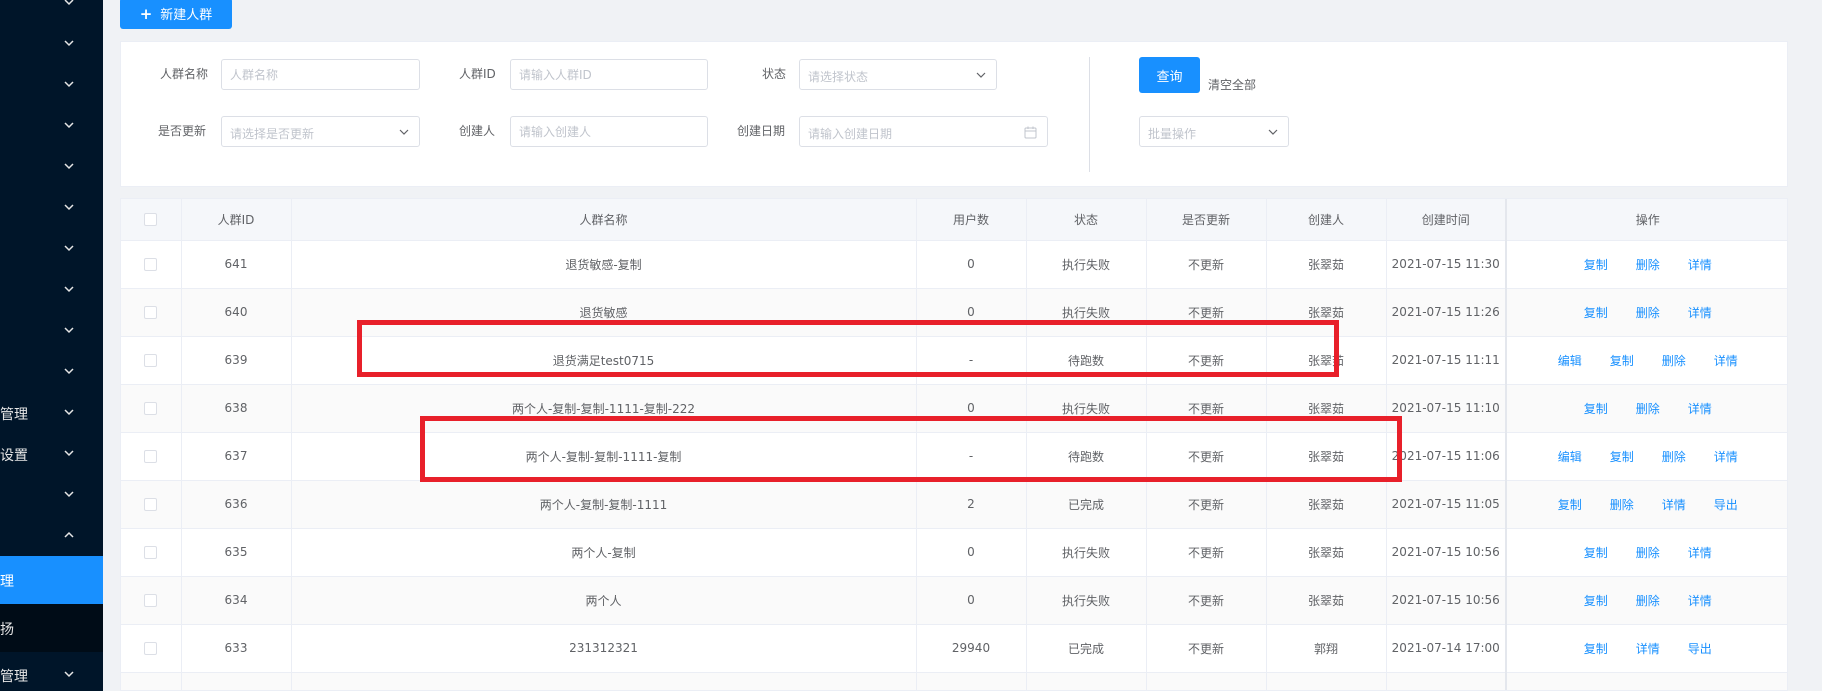 Image resolution: width=1822 pixels, height=691 pixels. I want to click on creator-input, so click(609, 131).